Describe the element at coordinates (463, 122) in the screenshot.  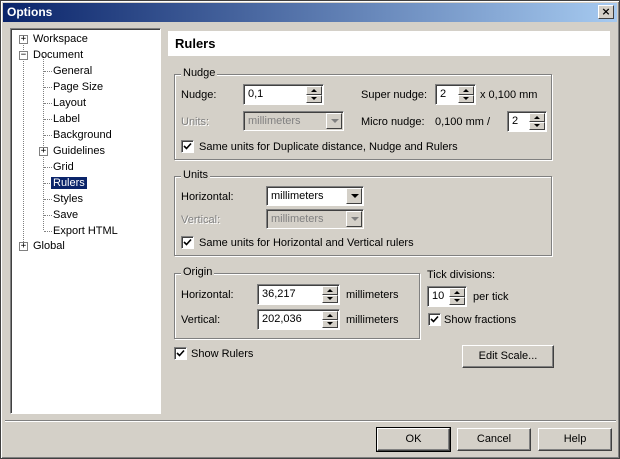
I see `micro-nudge-prefix: 0,100 mm /` at that location.